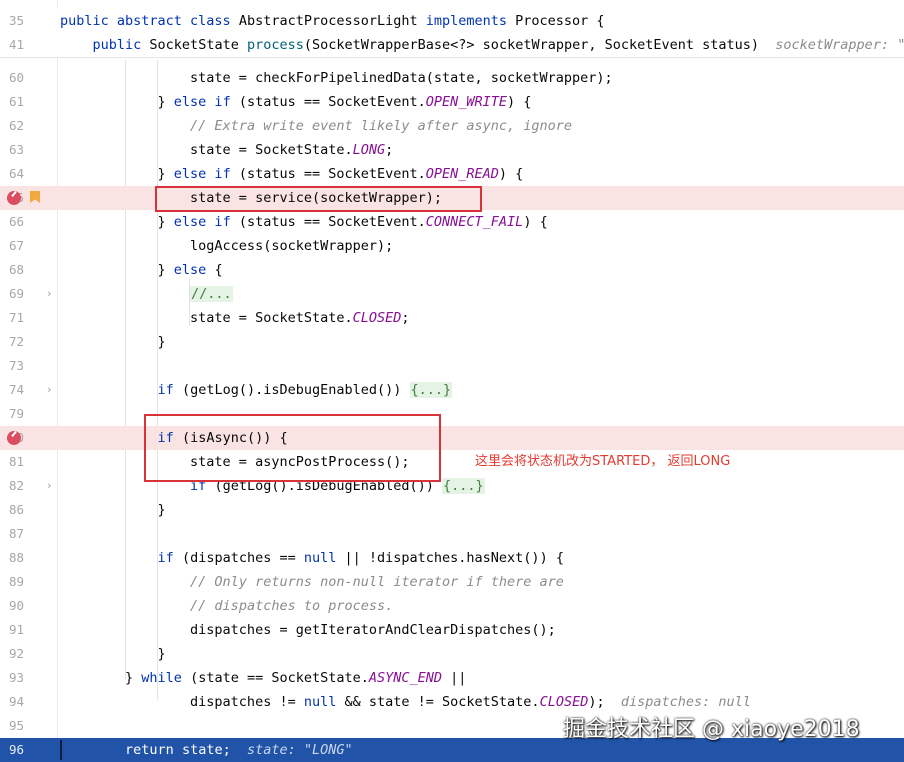  What do you see at coordinates (12, 726) in the screenshot?
I see `line-number: 95` at bounding box center [12, 726].